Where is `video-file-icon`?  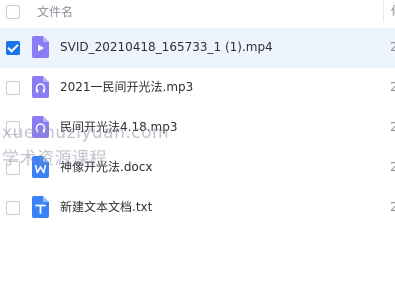
video-file-icon is located at coordinates (40, 47).